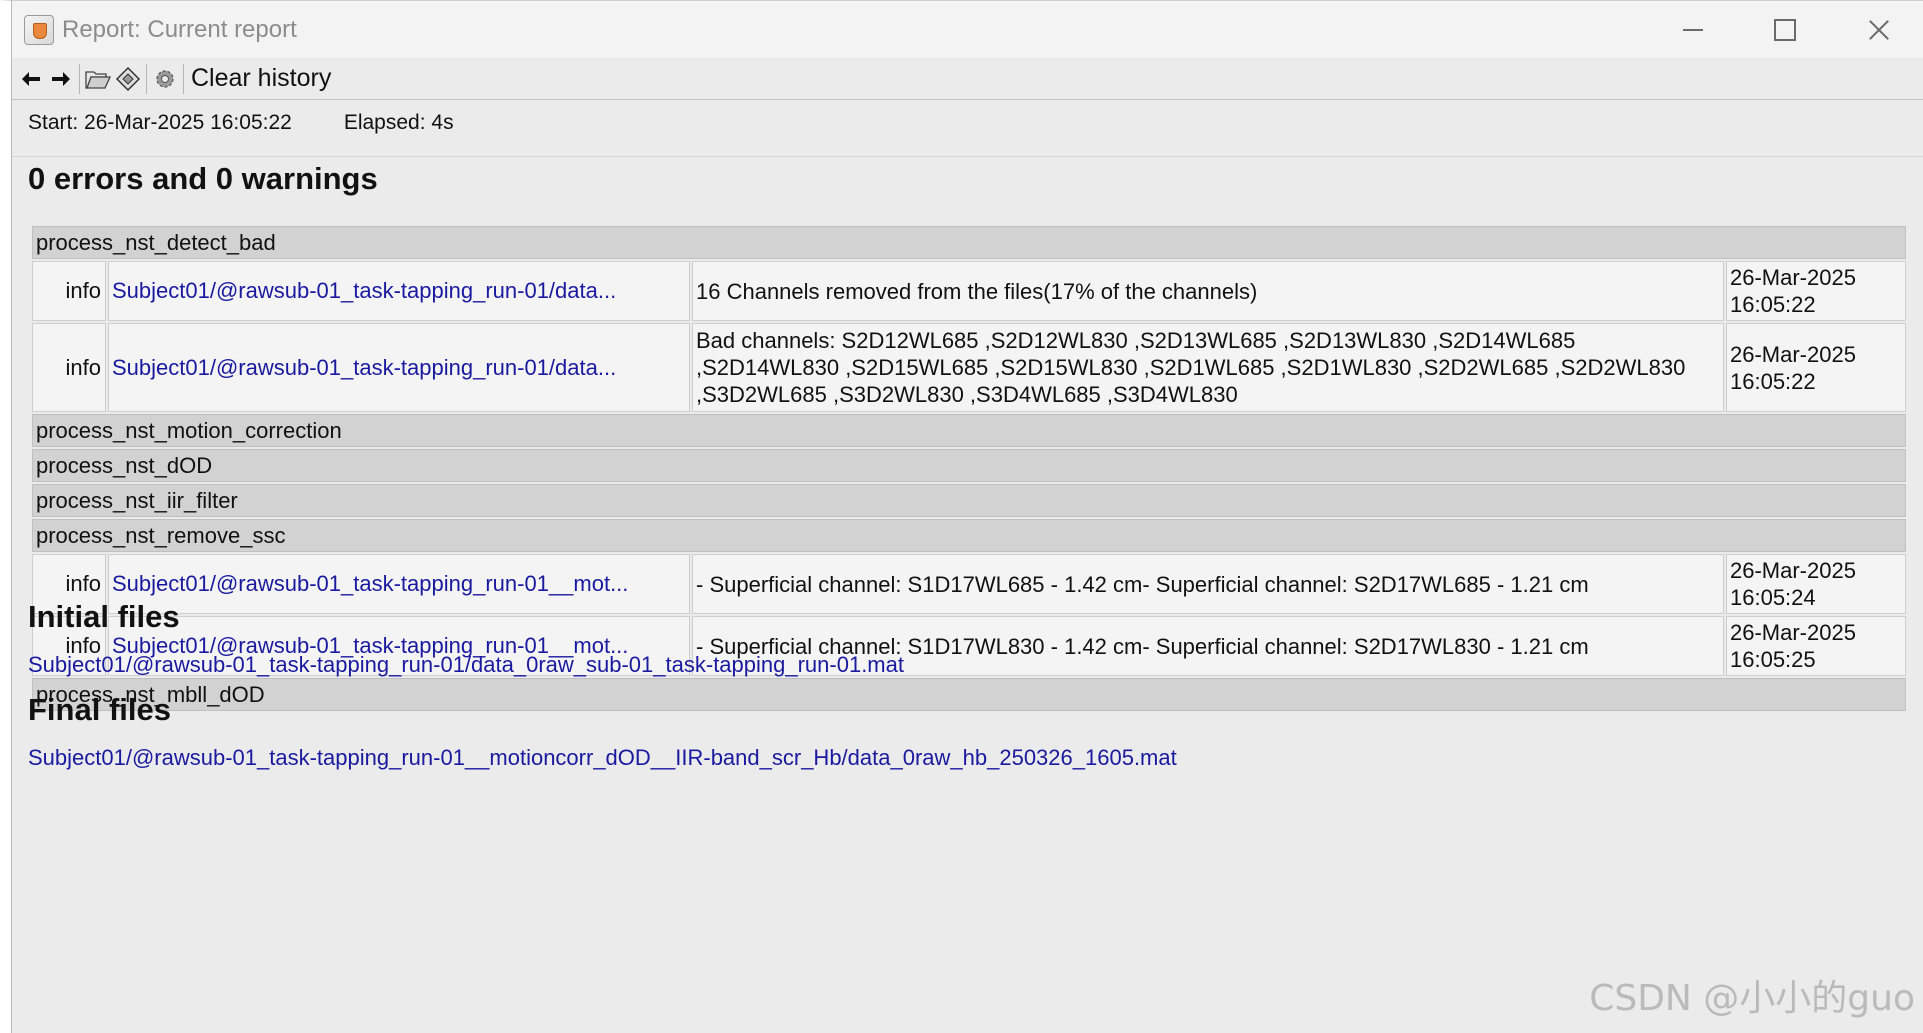  What do you see at coordinates (99, 709) in the screenshot?
I see `final-files-heading: Final files` at bounding box center [99, 709].